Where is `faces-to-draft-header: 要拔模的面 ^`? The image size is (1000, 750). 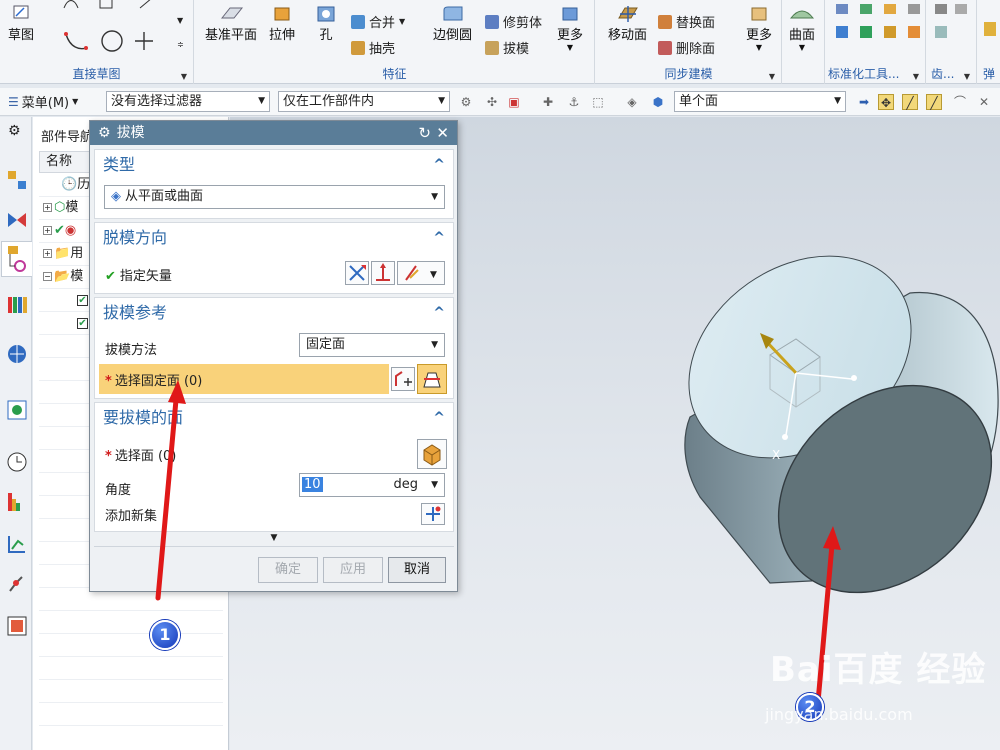 faces-to-draft-header: 要拔模的面 ^ is located at coordinates (274, 418).